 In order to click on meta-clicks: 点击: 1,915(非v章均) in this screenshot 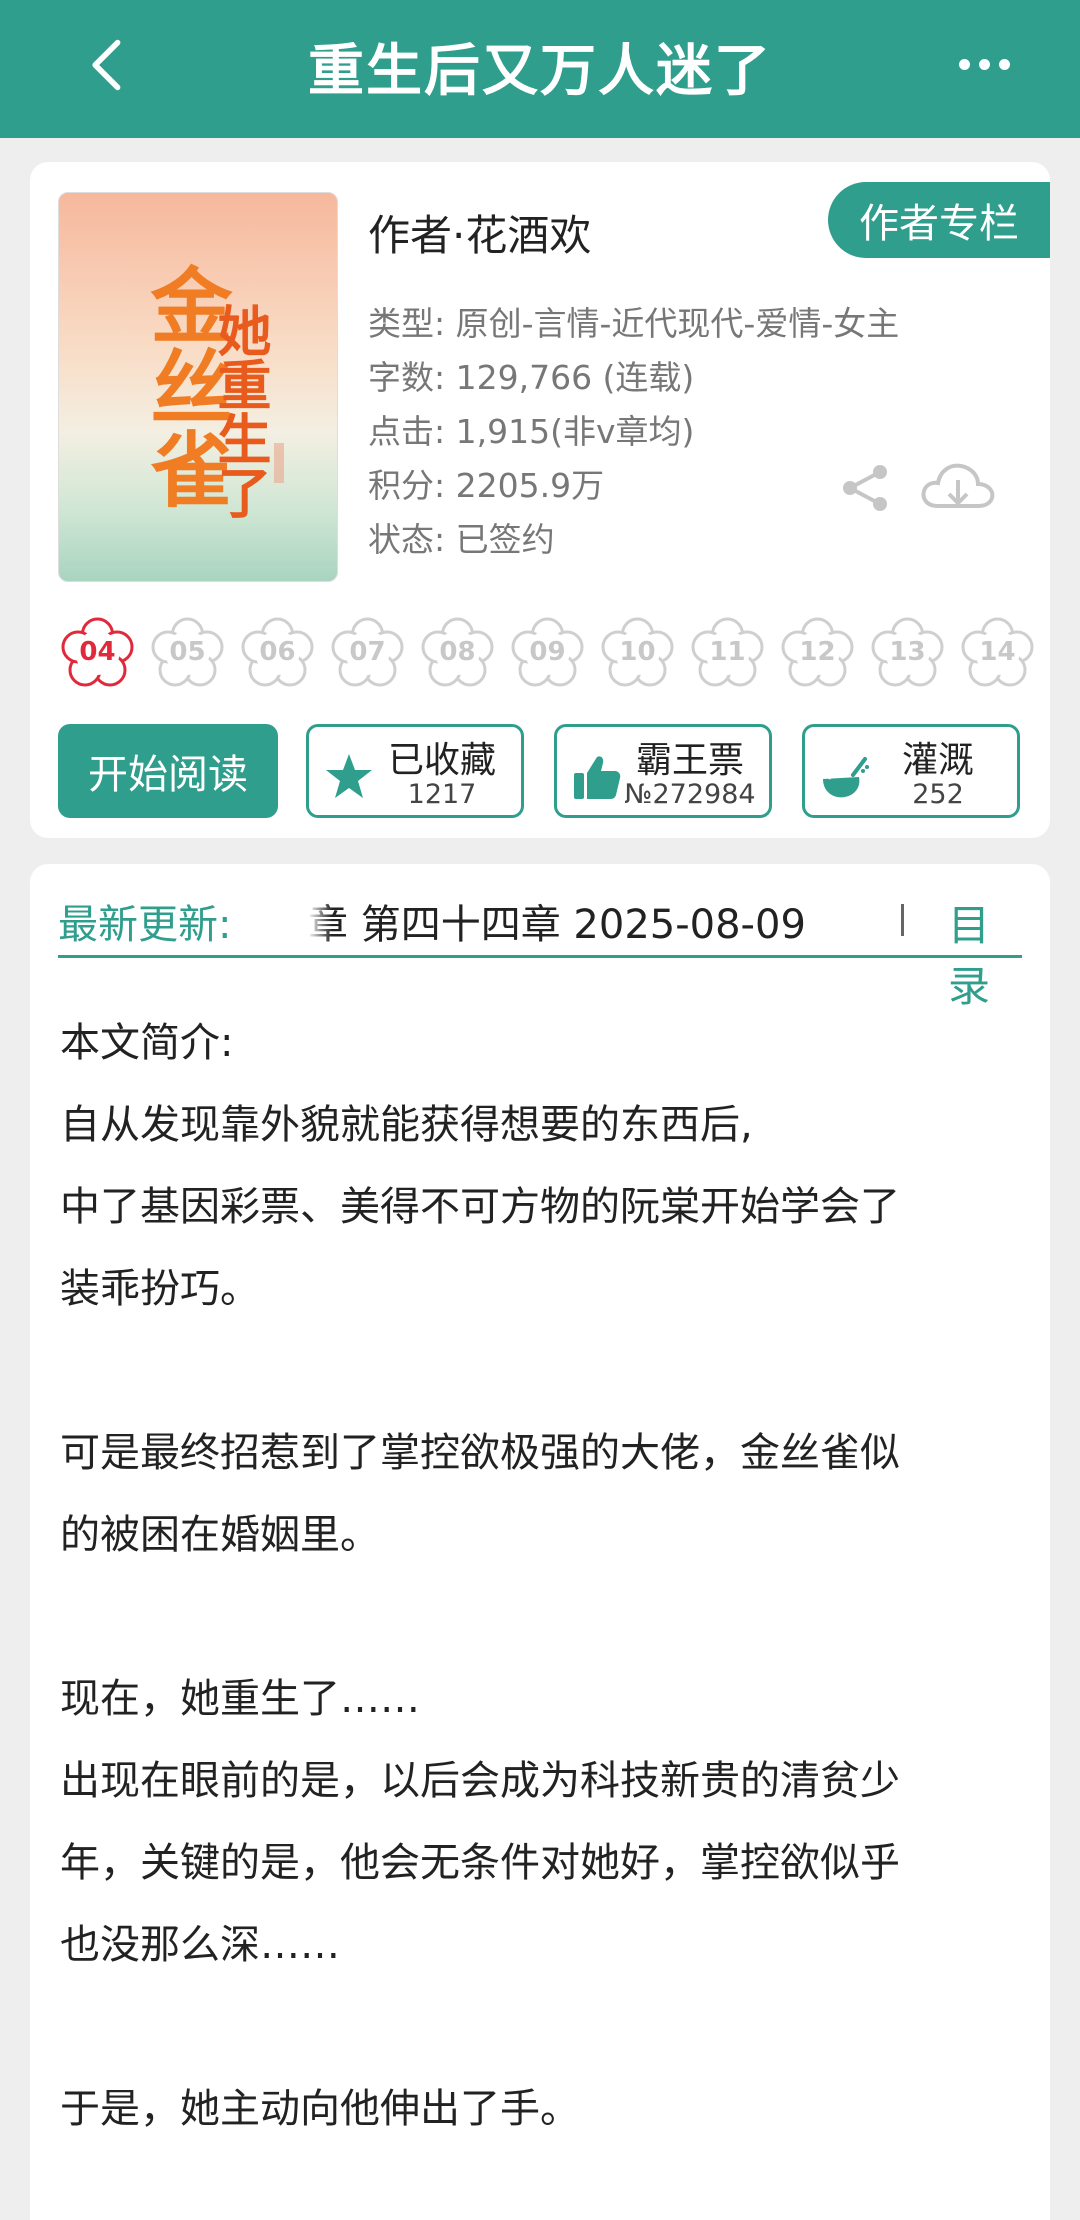, I will do `click(531, 431)`.